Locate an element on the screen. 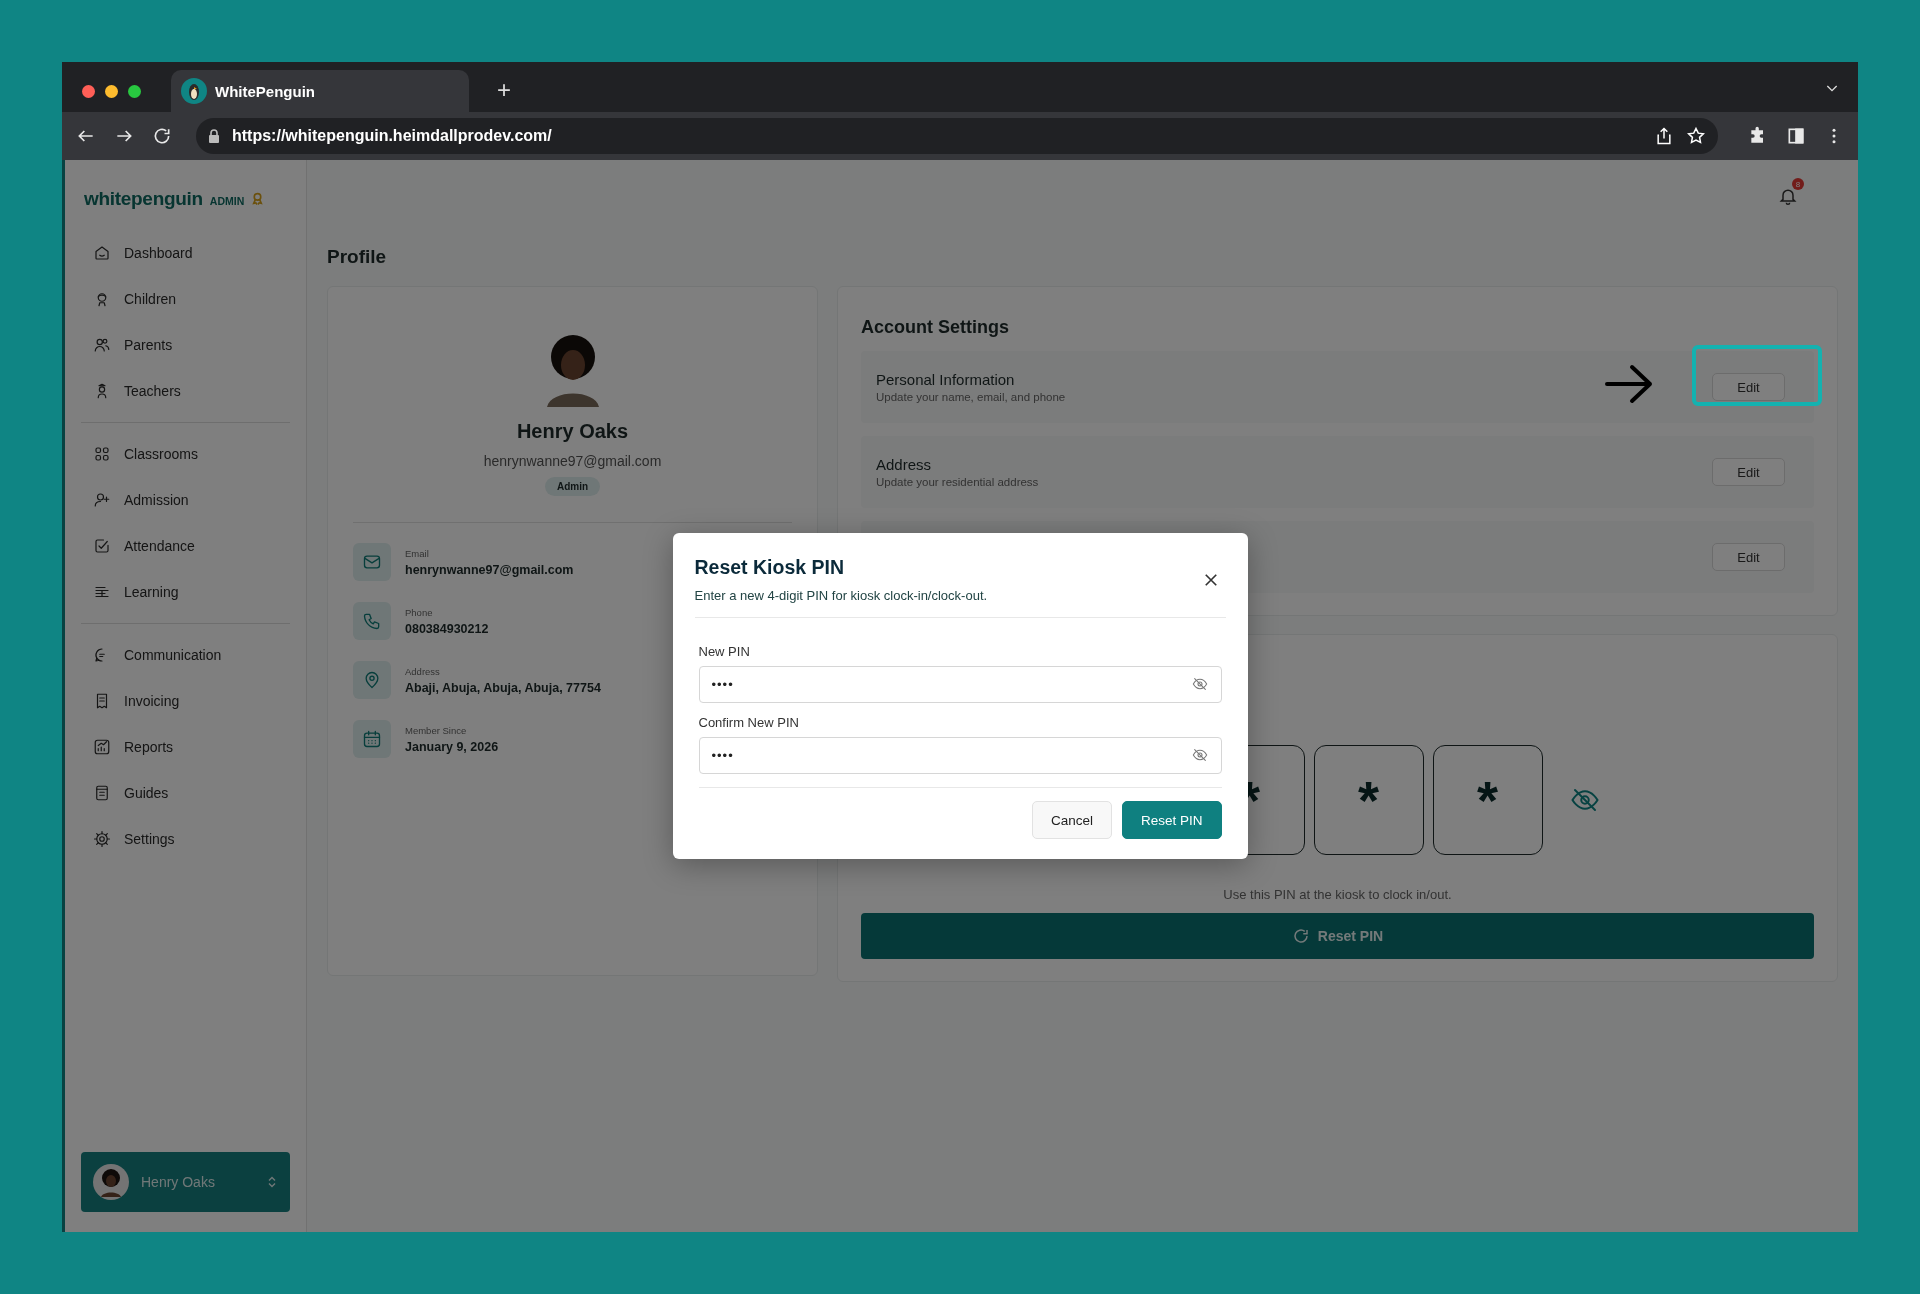  users-icon is located at coordinates (102, 345).